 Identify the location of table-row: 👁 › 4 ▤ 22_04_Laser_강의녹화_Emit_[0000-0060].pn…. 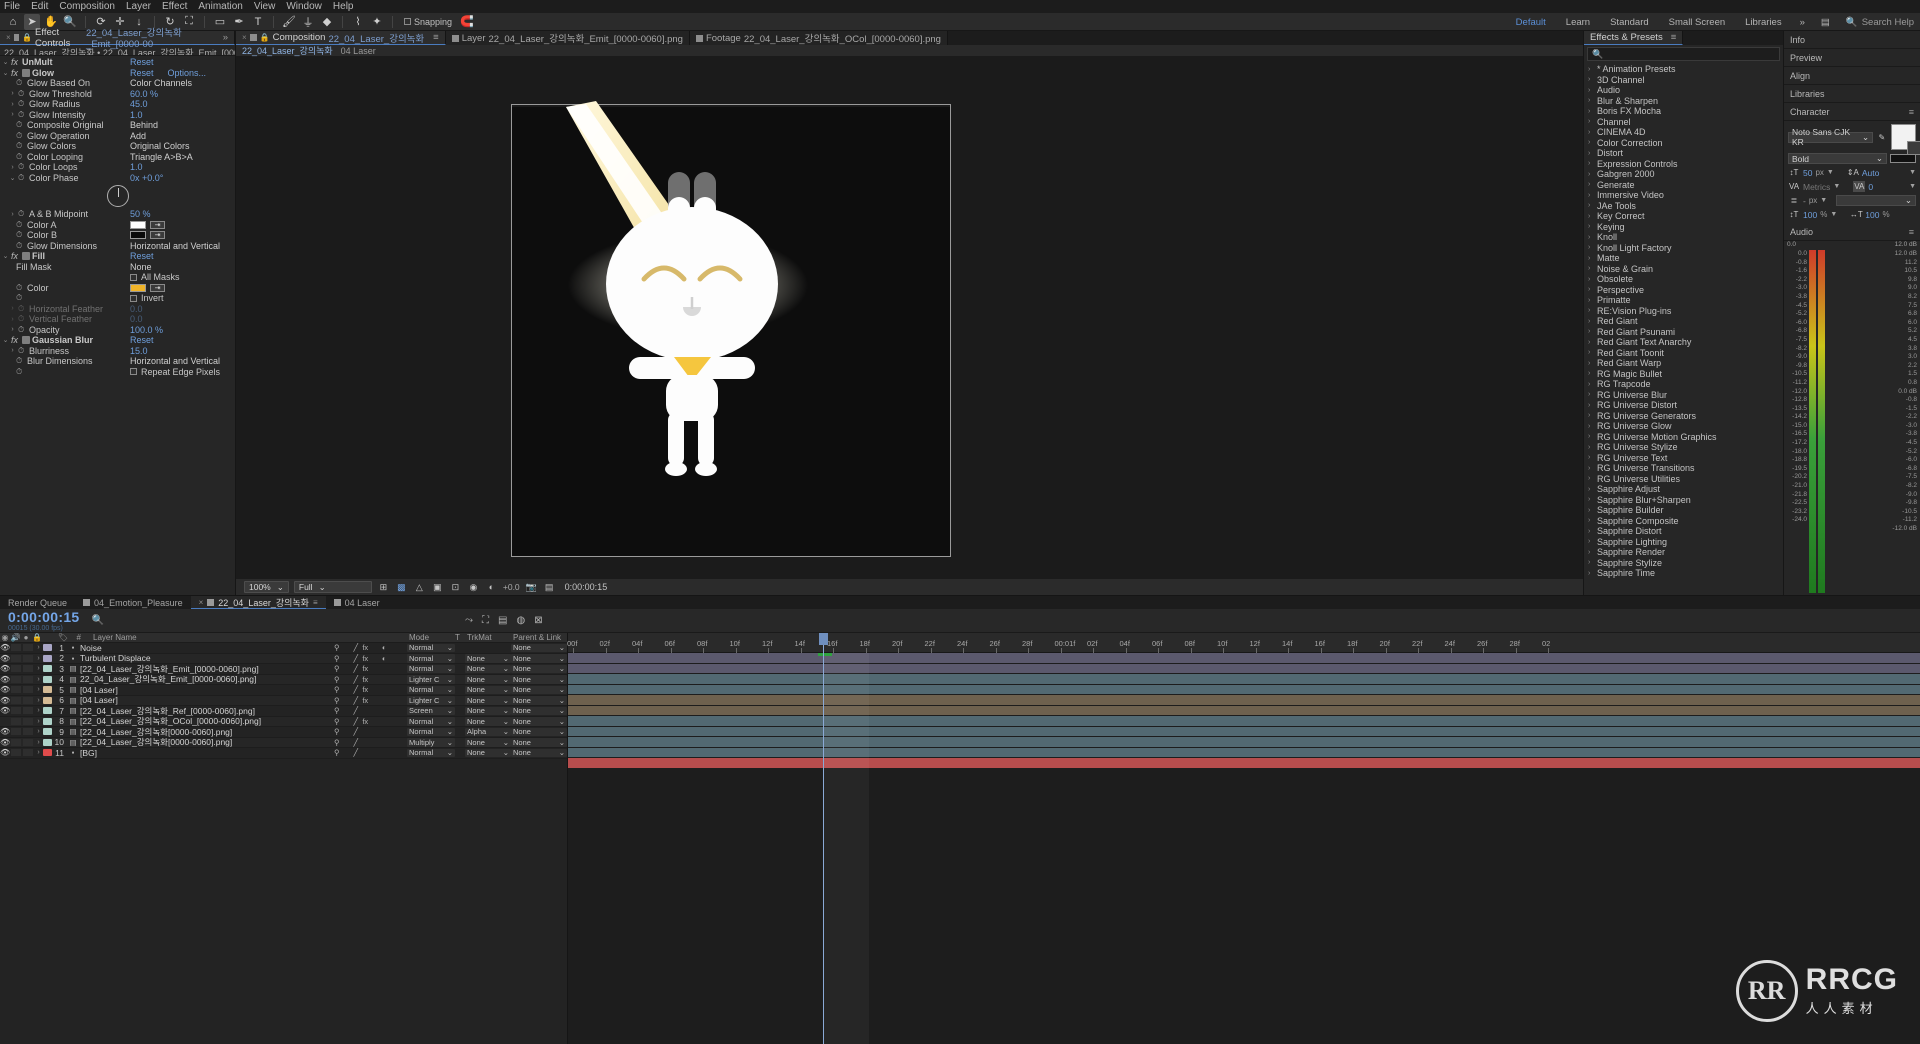
(283, 679).